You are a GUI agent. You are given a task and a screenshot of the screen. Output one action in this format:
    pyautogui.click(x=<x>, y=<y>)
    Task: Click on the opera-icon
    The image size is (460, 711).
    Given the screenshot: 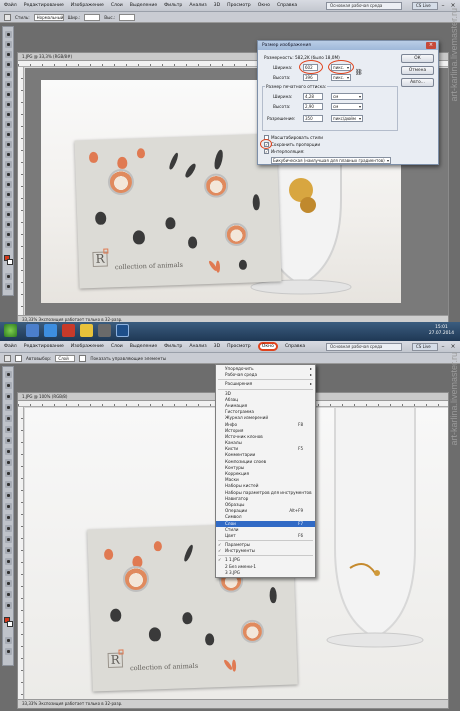 What is the action you would take?
    pyautogui.click(x=68, y=330)
    